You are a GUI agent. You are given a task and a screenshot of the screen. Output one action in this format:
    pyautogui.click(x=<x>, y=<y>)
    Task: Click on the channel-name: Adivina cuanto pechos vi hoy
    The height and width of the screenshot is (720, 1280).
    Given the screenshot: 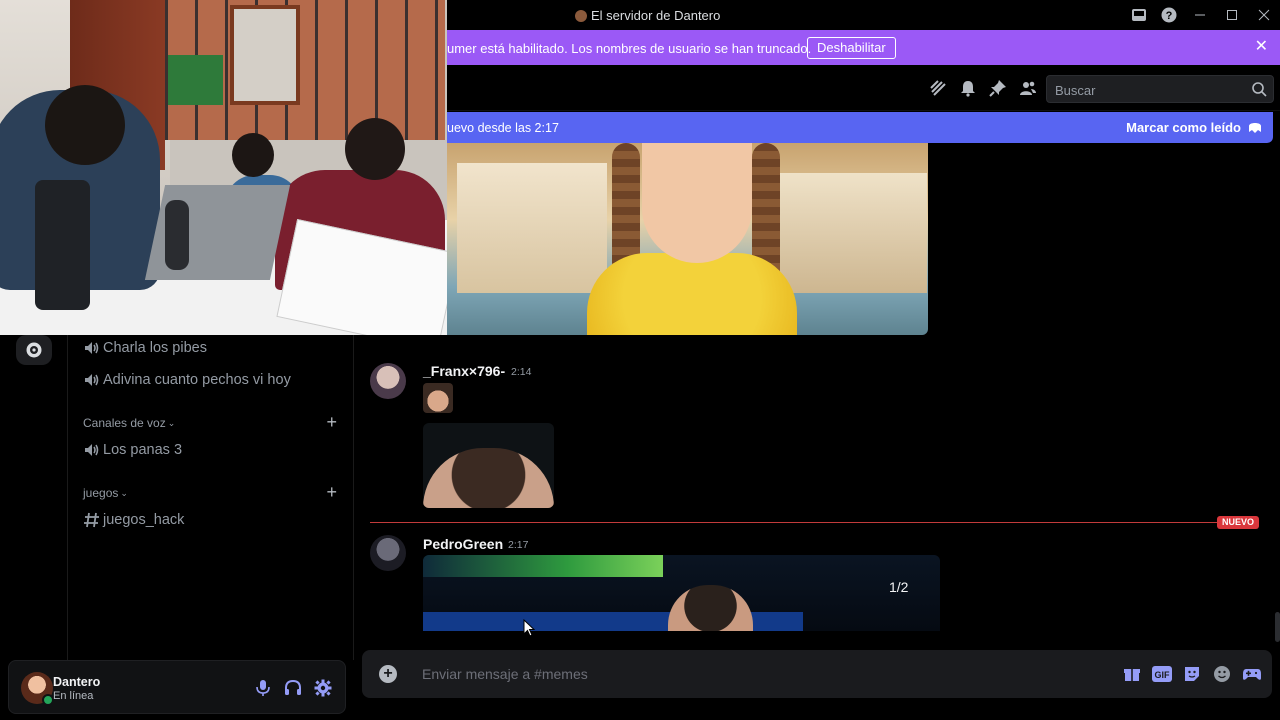 What is the action you would take?
    pyautogui.click(x=197, y=380)
    